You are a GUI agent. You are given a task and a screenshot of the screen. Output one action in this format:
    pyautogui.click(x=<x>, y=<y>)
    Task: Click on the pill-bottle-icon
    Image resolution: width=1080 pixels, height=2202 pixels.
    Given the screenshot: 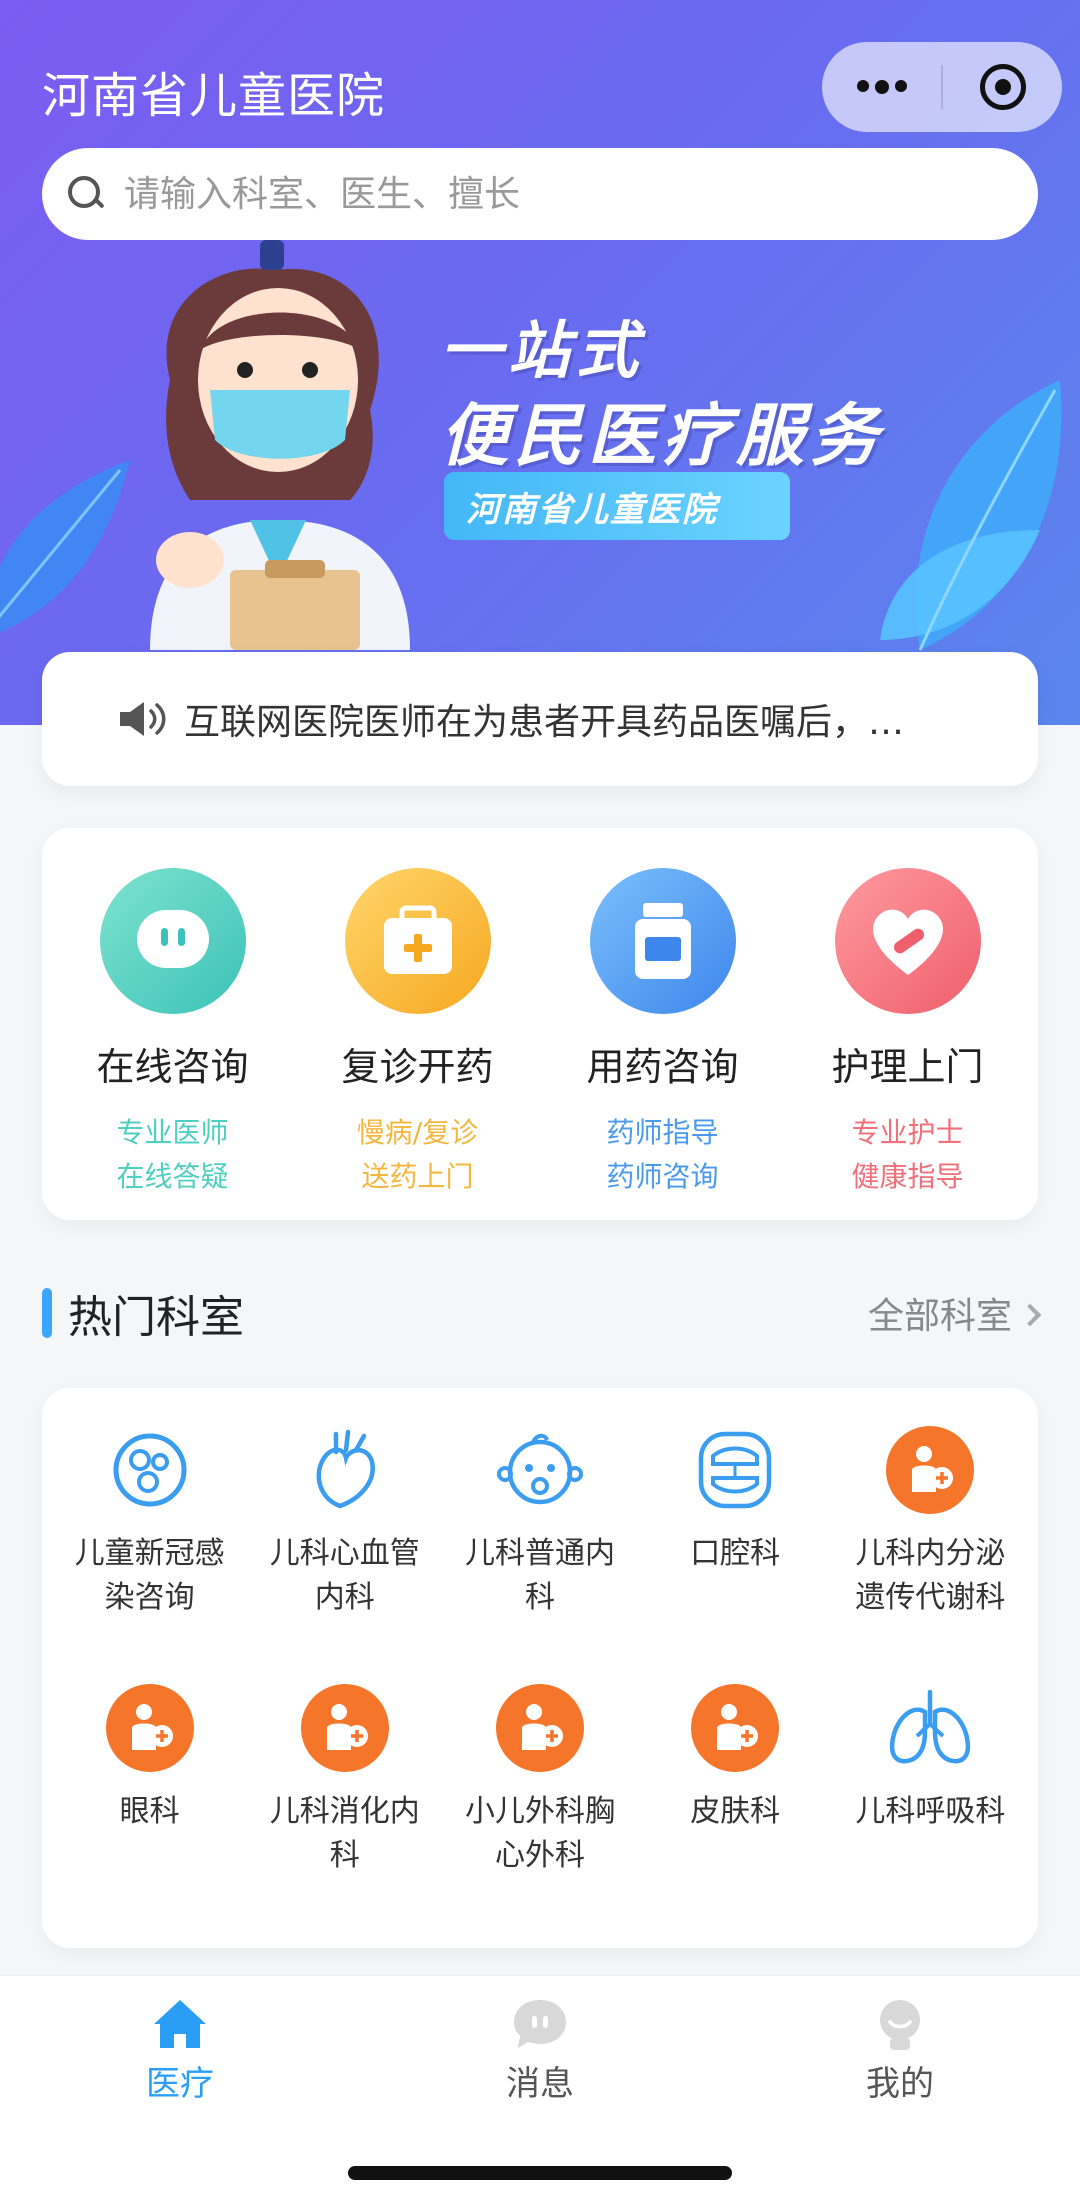 What is the action you would take?
    pyautogui.click(x=662, y=941)
    